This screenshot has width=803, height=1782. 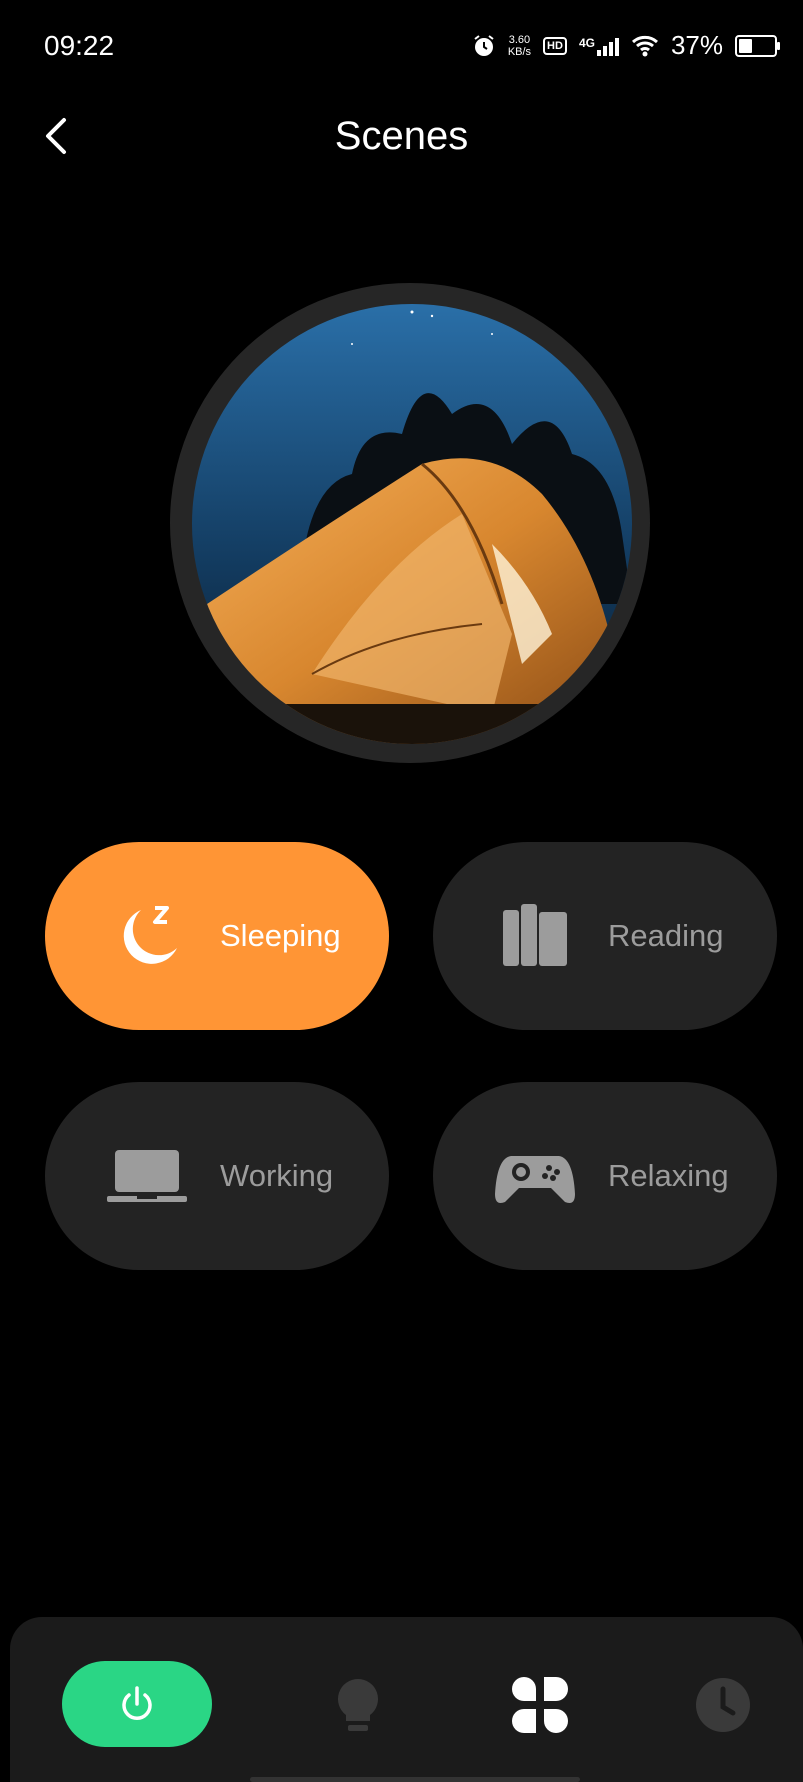 What do you see at coordinates (358, 1705) in the screenshot?
I see `nav-lightbulb-button` at bounding box center [358, 1705].